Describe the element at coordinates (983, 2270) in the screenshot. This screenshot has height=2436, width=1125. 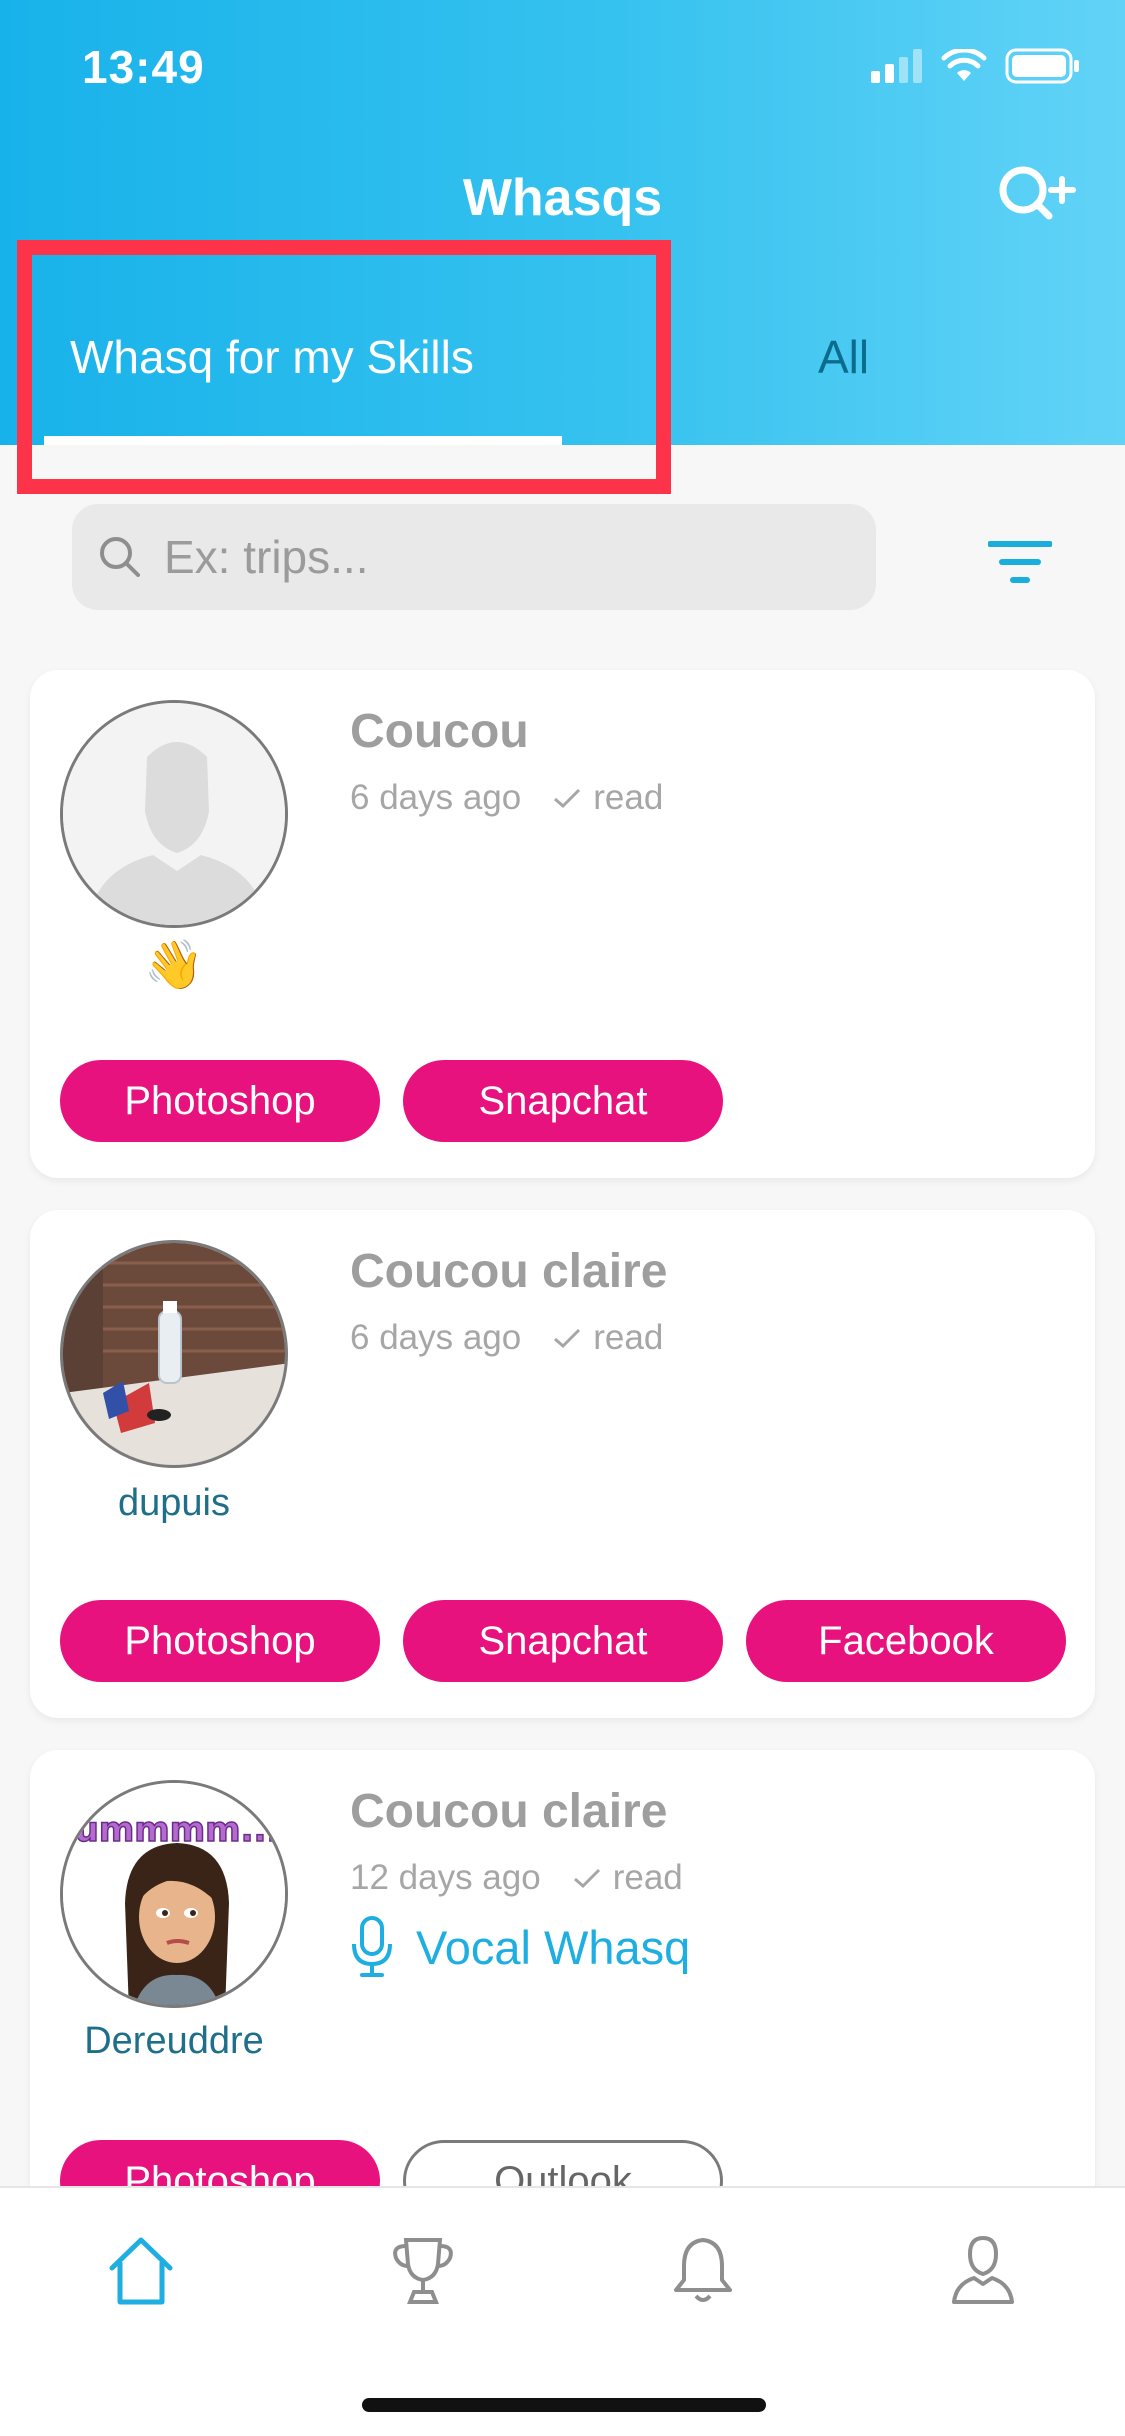
I see `profile-icon` at that location.